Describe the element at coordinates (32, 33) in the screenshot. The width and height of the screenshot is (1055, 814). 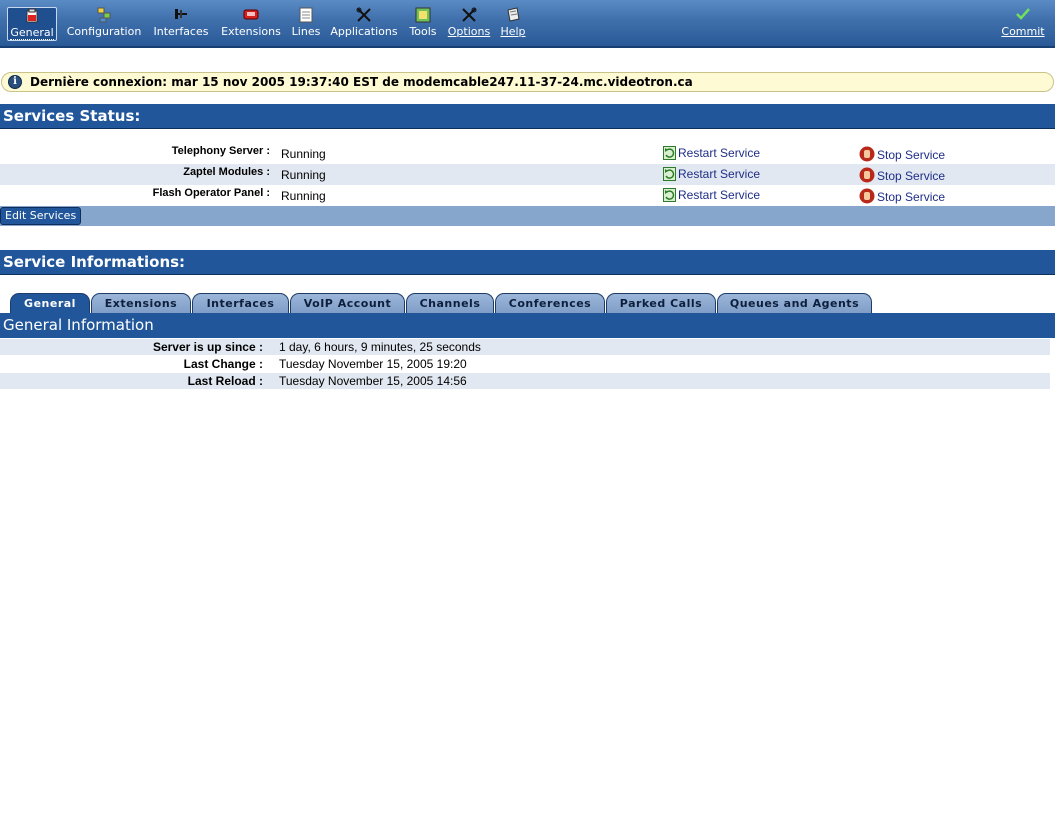
I see `toolbar-general-label: General` at that location.